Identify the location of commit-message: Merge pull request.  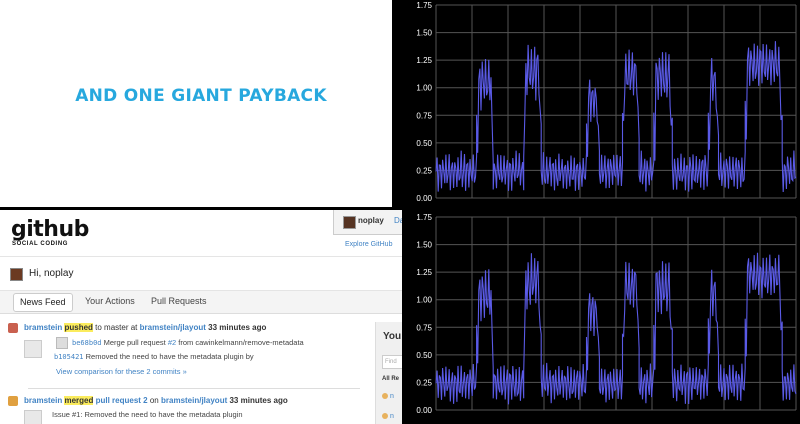
(135, 342).